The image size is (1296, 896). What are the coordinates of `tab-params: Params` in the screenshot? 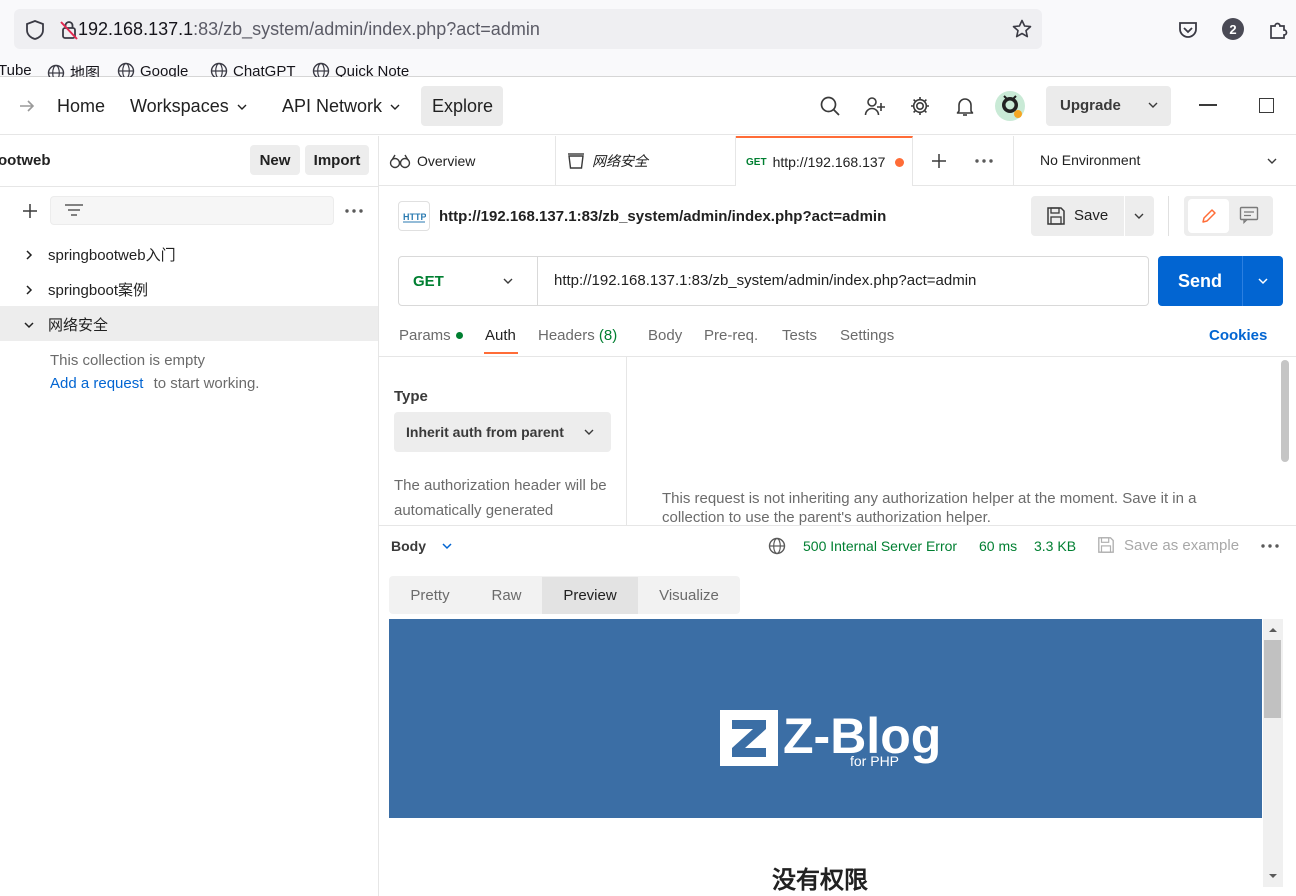 It's located at (431, 335).